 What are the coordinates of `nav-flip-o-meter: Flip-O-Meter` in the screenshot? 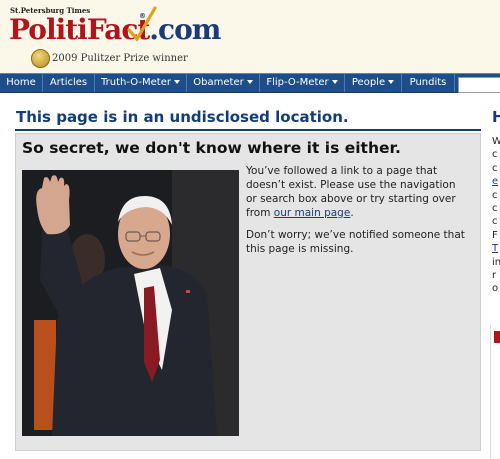 It's located at (302, 83).